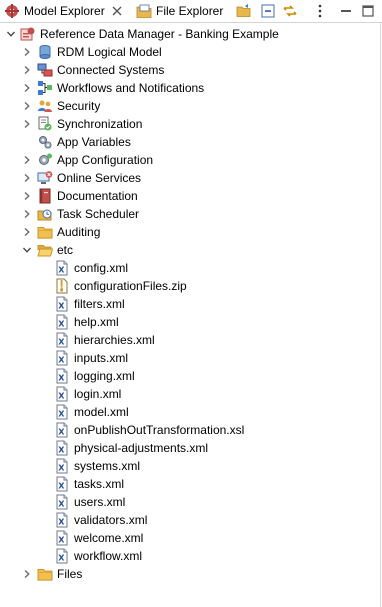 This screenshot has width=382, height=607. I want to click on tree-item: Security, so click(191, 106).